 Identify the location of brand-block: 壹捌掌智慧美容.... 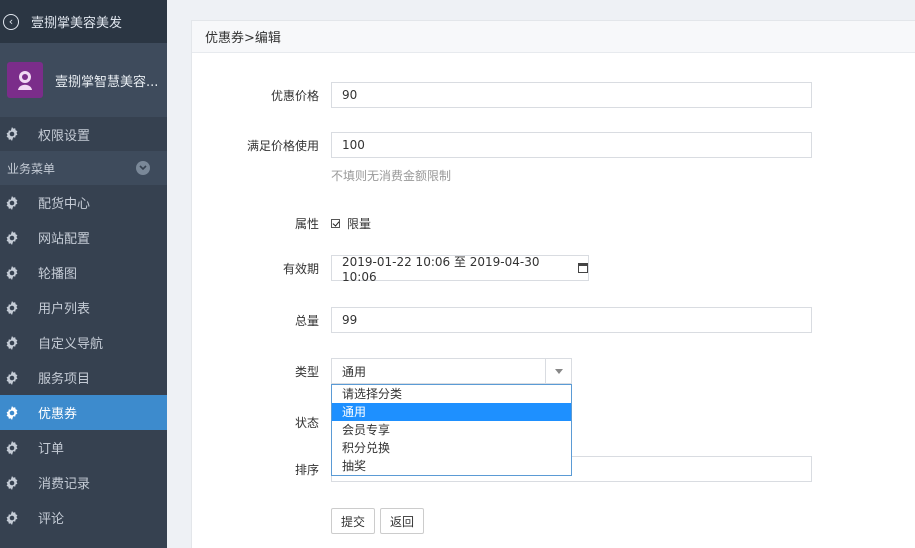
(83, 80).